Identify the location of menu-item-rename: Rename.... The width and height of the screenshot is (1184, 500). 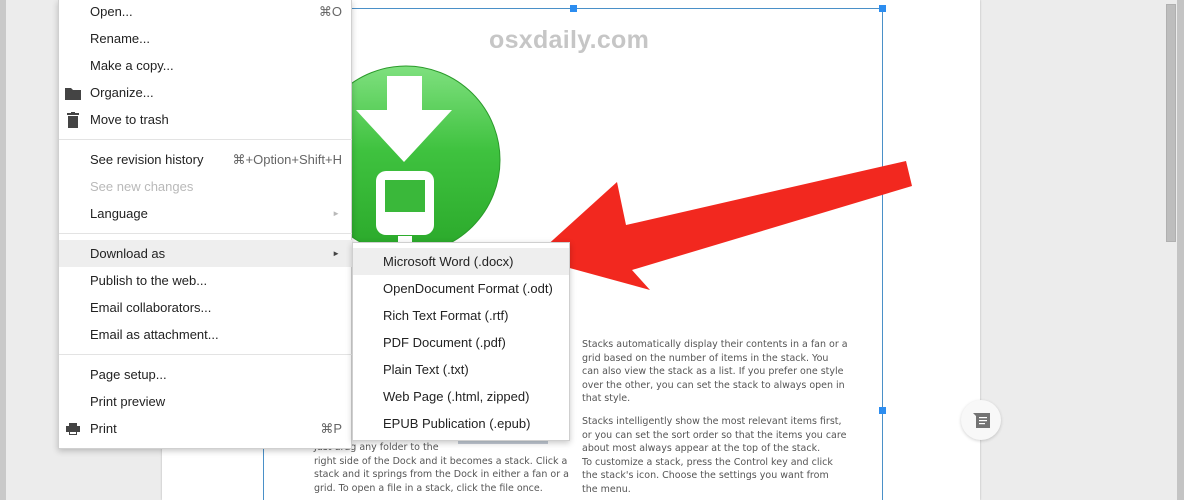
(205, 38).